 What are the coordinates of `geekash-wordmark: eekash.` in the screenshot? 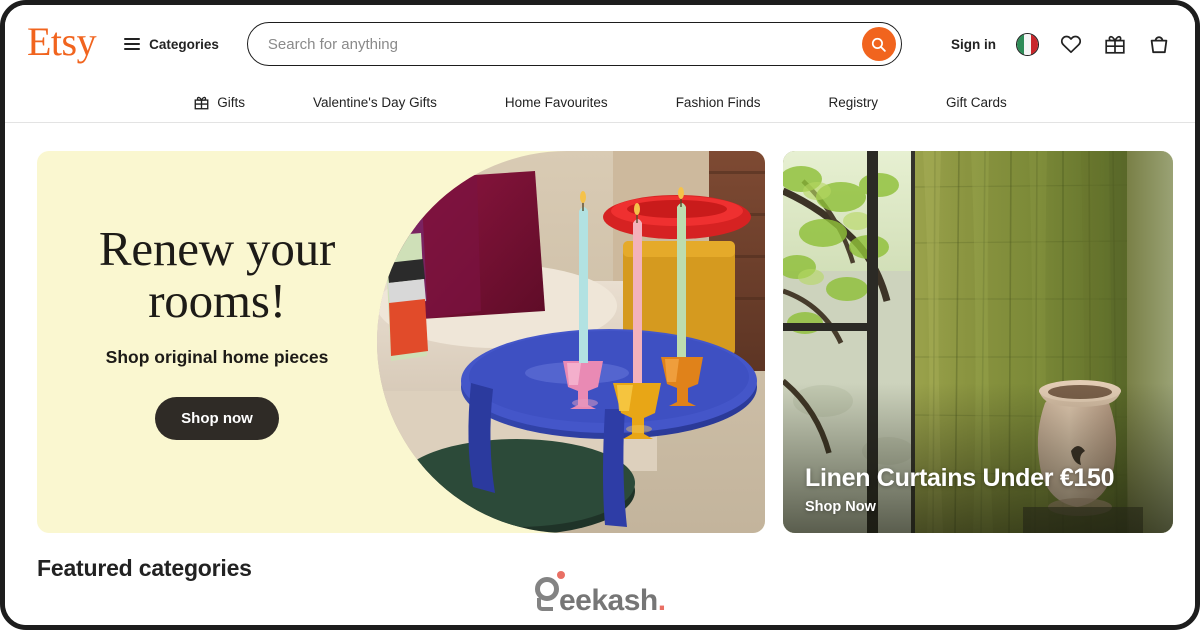 It's located at (612, 602).